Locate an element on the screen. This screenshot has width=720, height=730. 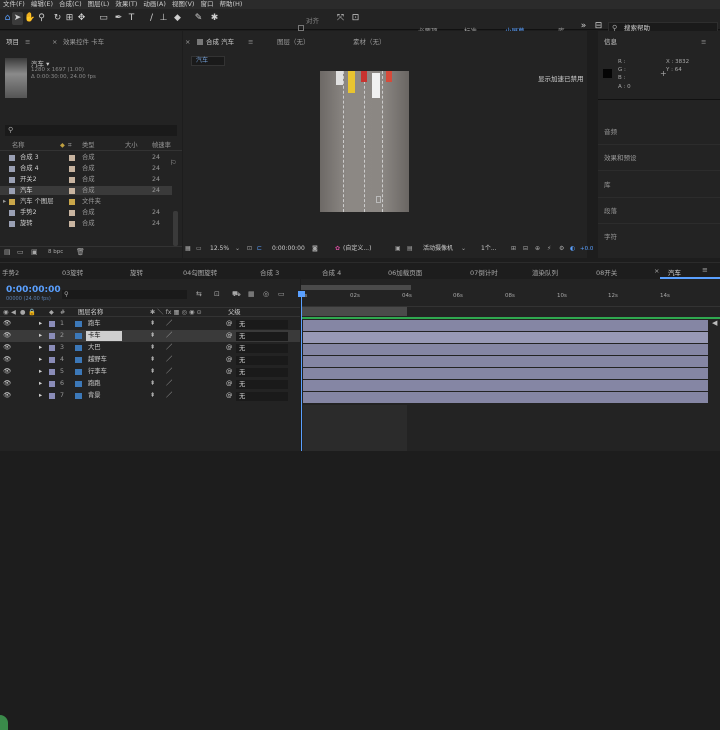
camera-select: 活动摄像机 is located at coordinates (438, 249).